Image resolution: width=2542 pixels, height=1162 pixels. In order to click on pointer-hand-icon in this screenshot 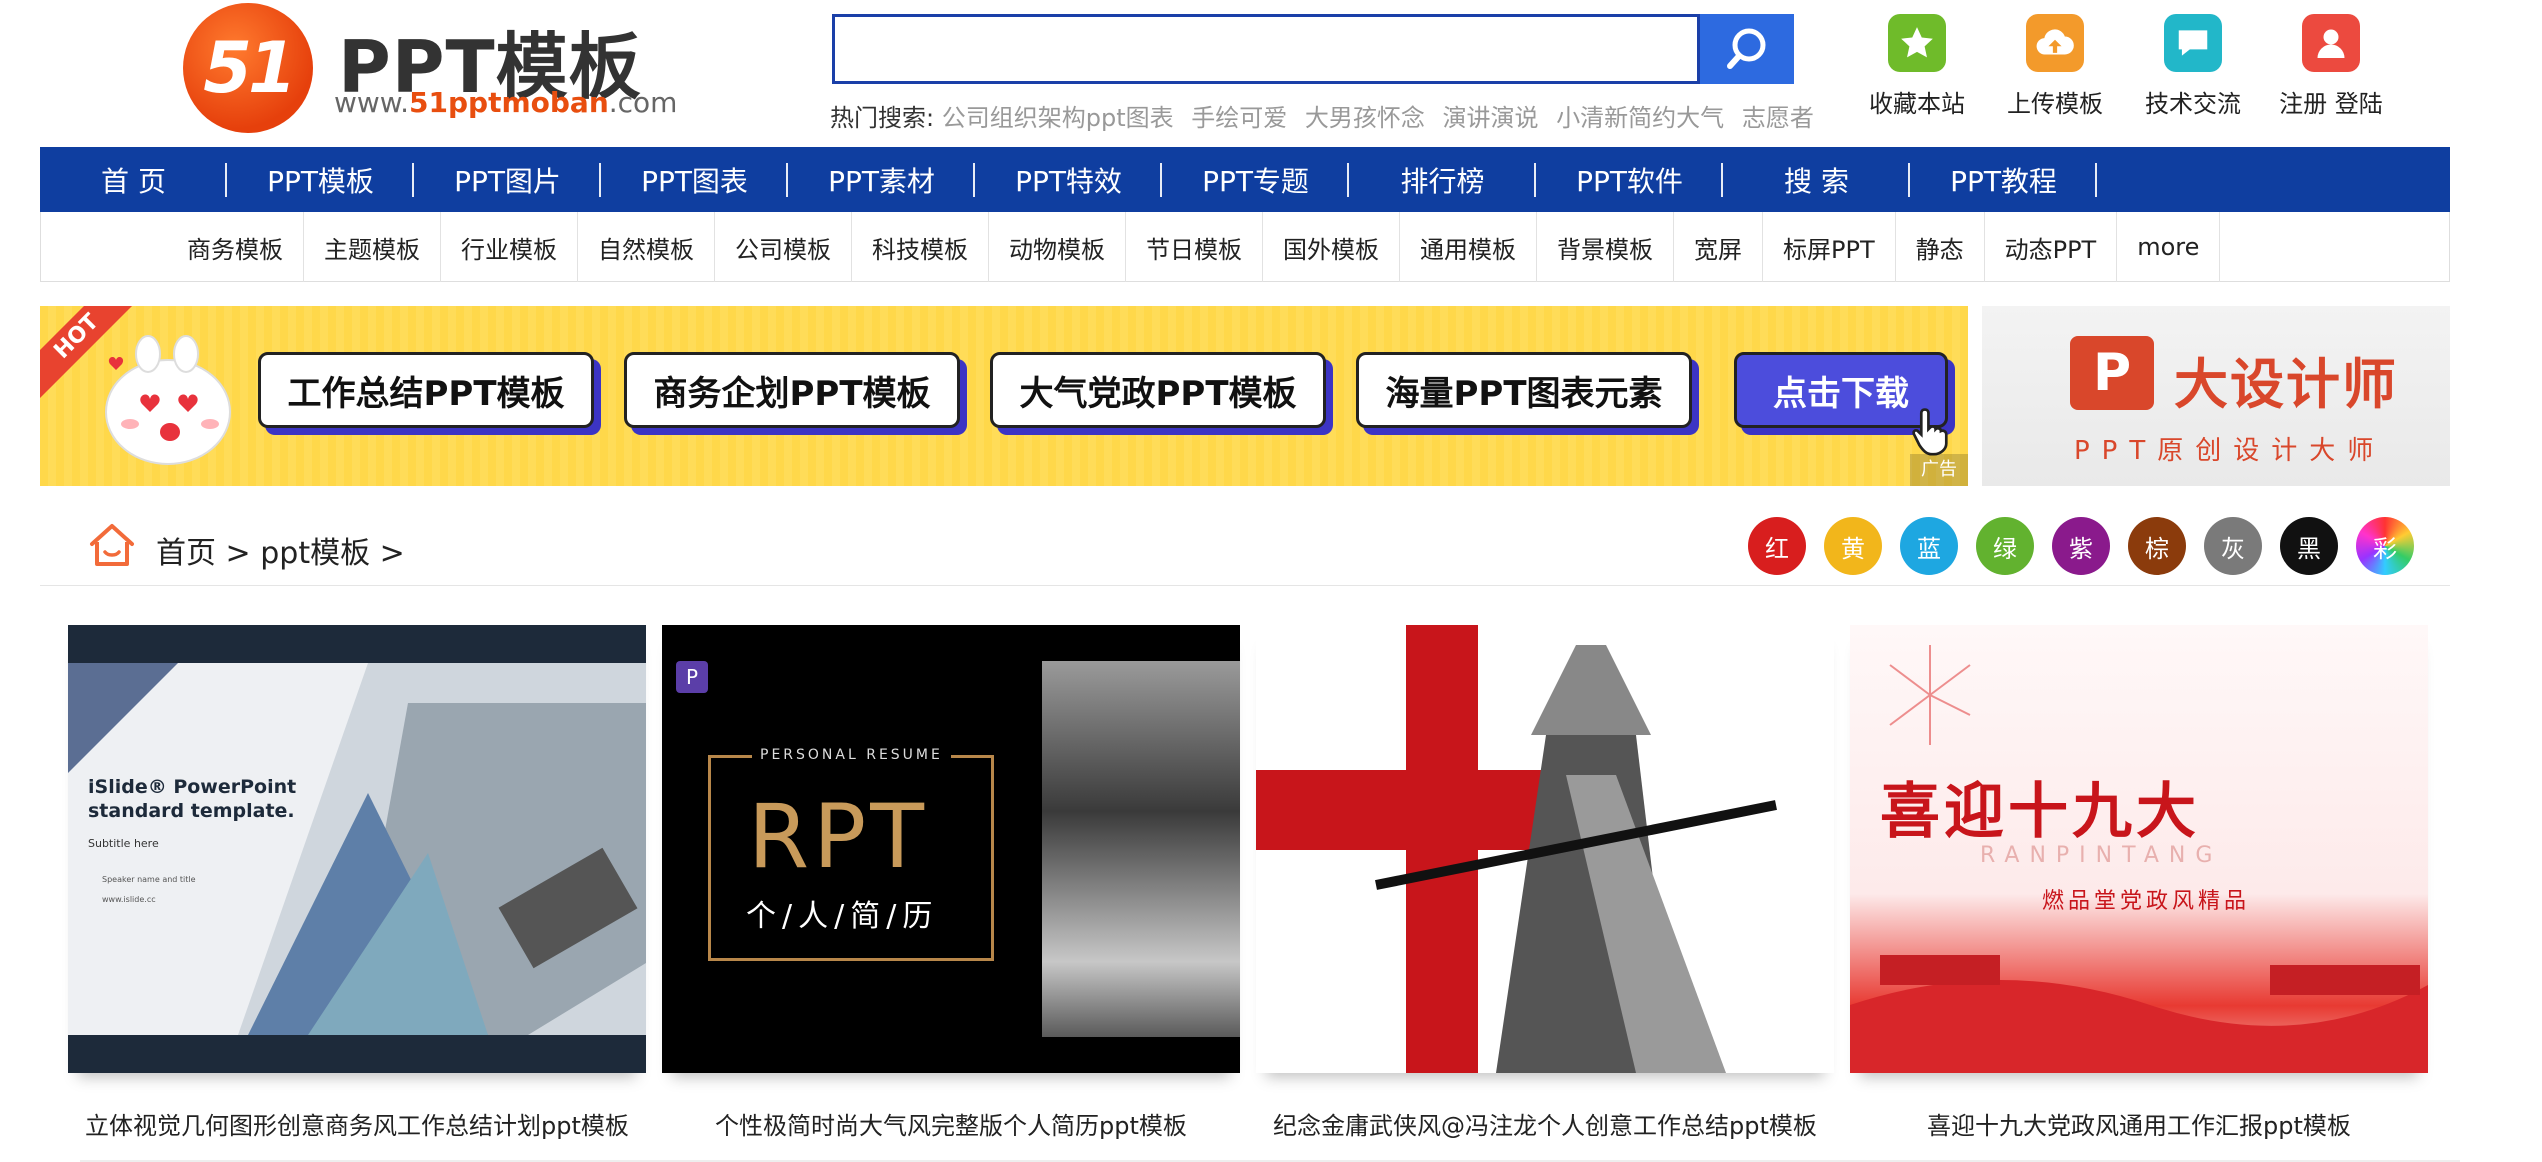, I will do `click(1930, 432)`.